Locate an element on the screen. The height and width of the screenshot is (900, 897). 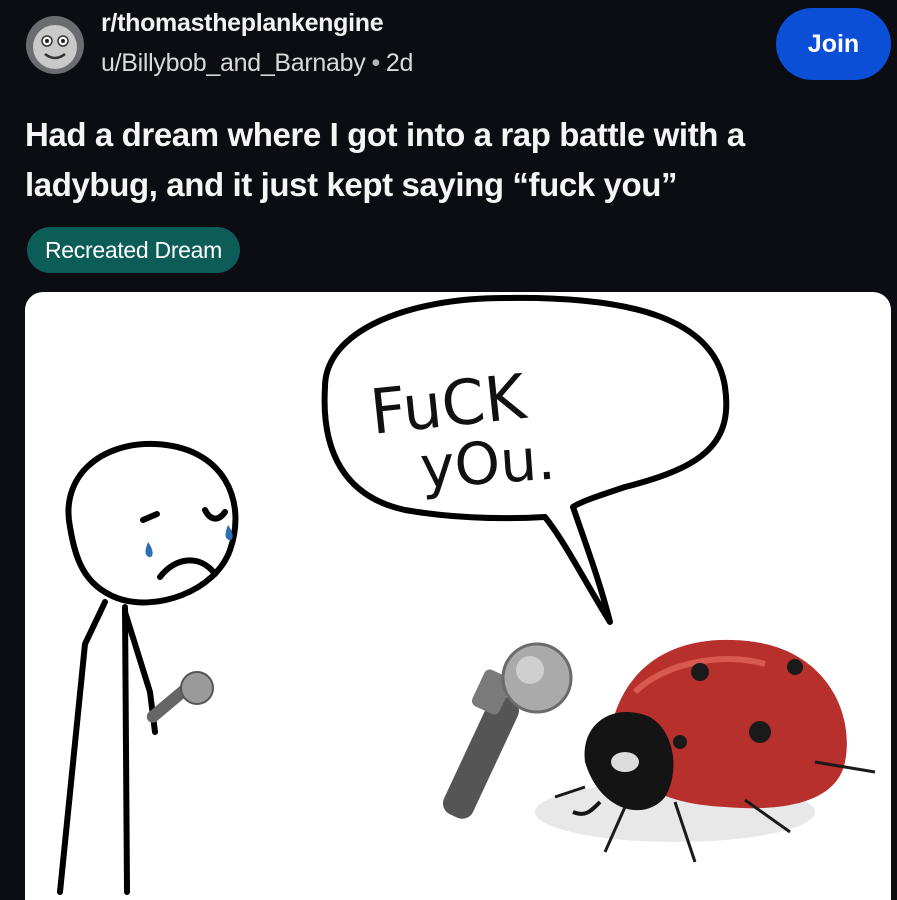
post-byline: u/Billybob_and_Barnaby • 2d is located at coordinates (257, 63).